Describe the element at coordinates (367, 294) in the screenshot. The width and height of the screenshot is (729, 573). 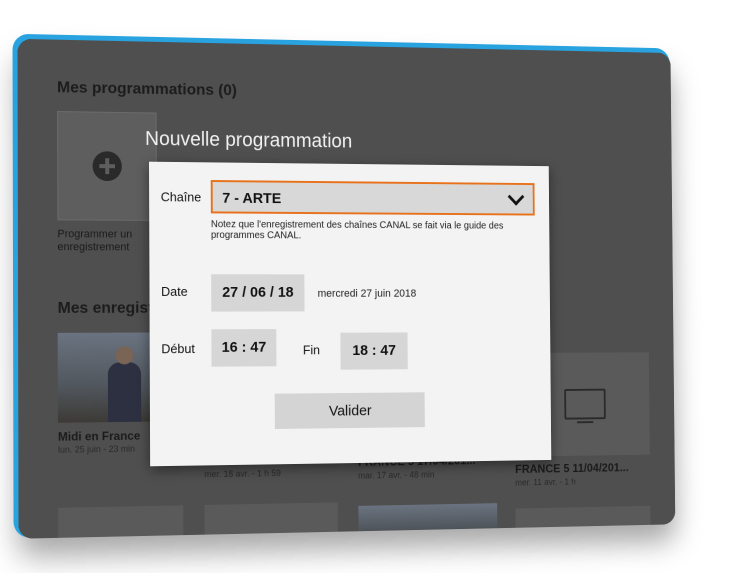
I see `date-long-text: mercredi 27 juin 2018` at that location.